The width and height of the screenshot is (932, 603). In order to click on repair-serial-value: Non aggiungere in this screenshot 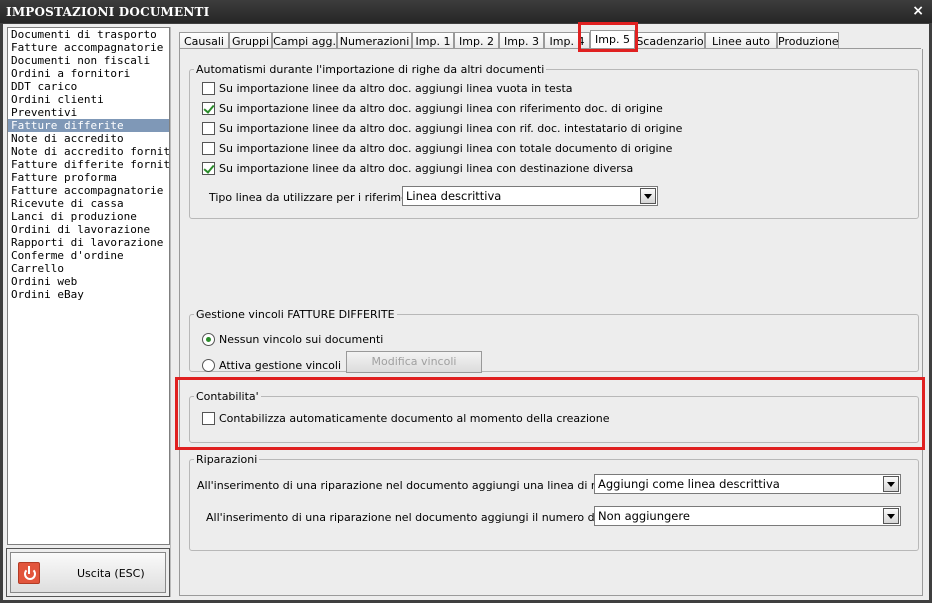, I will do `click(644, 516)`.